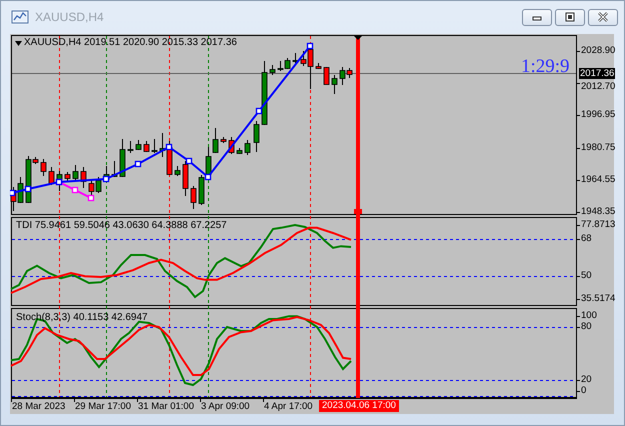  Describe the element at coordinates (70, 17) in the screenshot. I see `window-title: XAUUSD,H4` at that location.